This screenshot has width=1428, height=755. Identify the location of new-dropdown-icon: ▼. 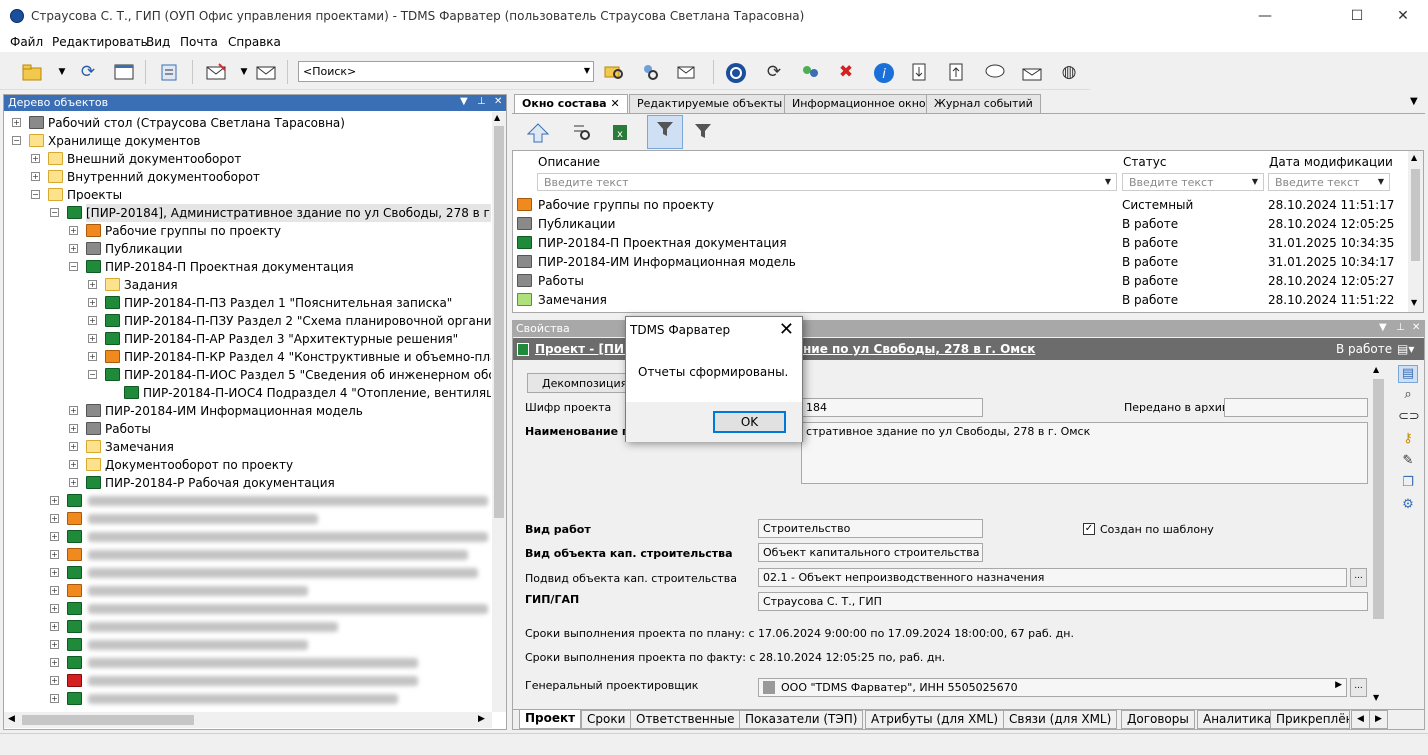
(62, 72).